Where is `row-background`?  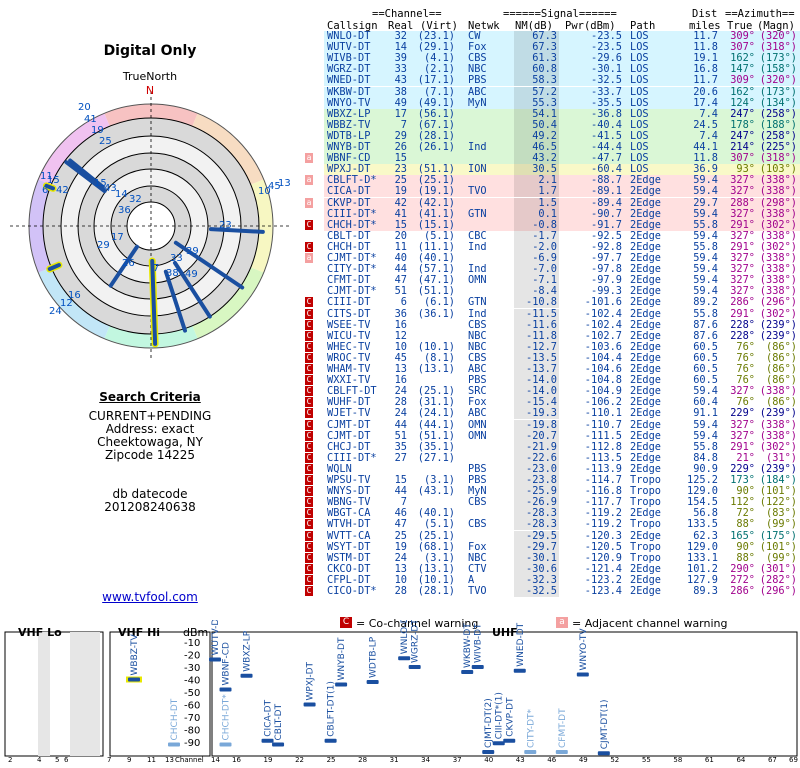
row-background is located at coordinates (562, 303).